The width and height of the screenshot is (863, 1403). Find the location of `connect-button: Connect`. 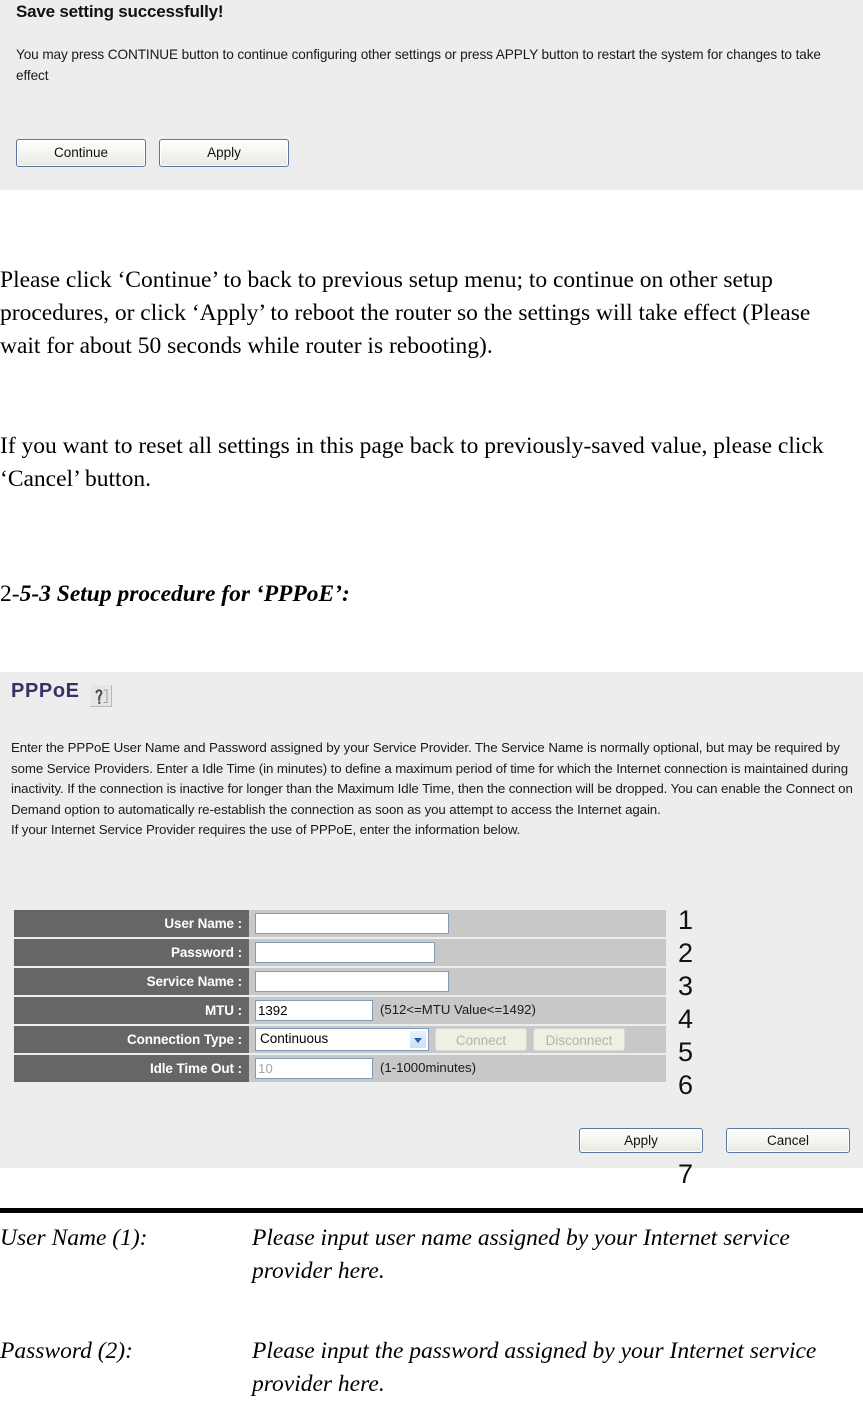

connect-button: Connect is located at coordinates (481, 1039).